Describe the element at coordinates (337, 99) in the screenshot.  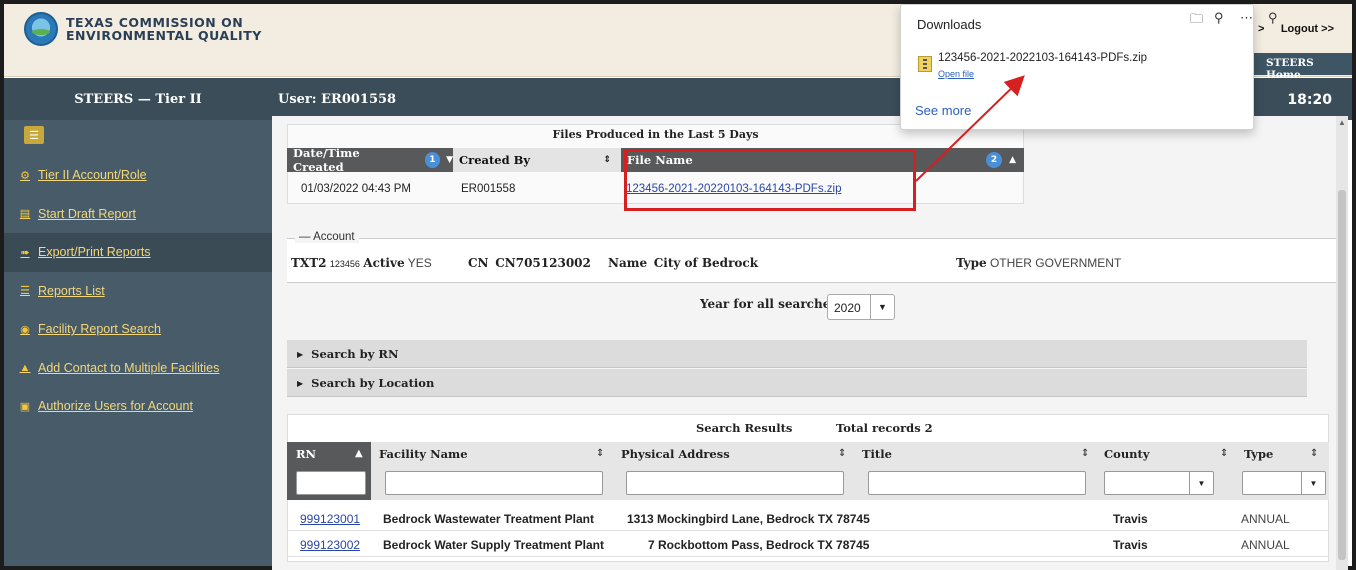
I see `current-user: User: ER001558` at that location.